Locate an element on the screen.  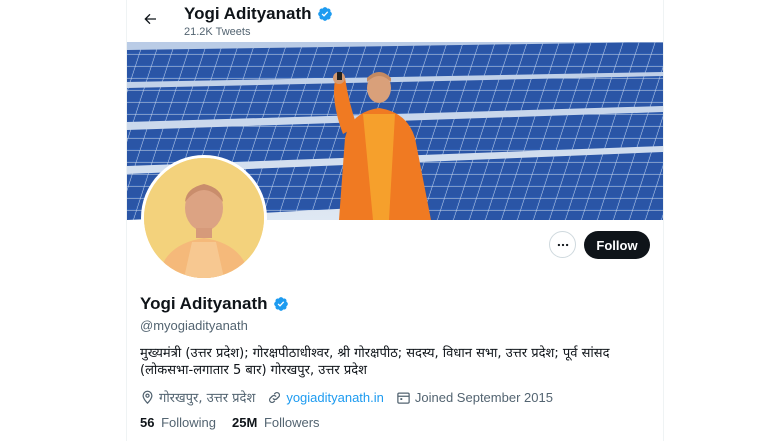
joined-item: Joined September 2015 is located at coordinates (474, 397).